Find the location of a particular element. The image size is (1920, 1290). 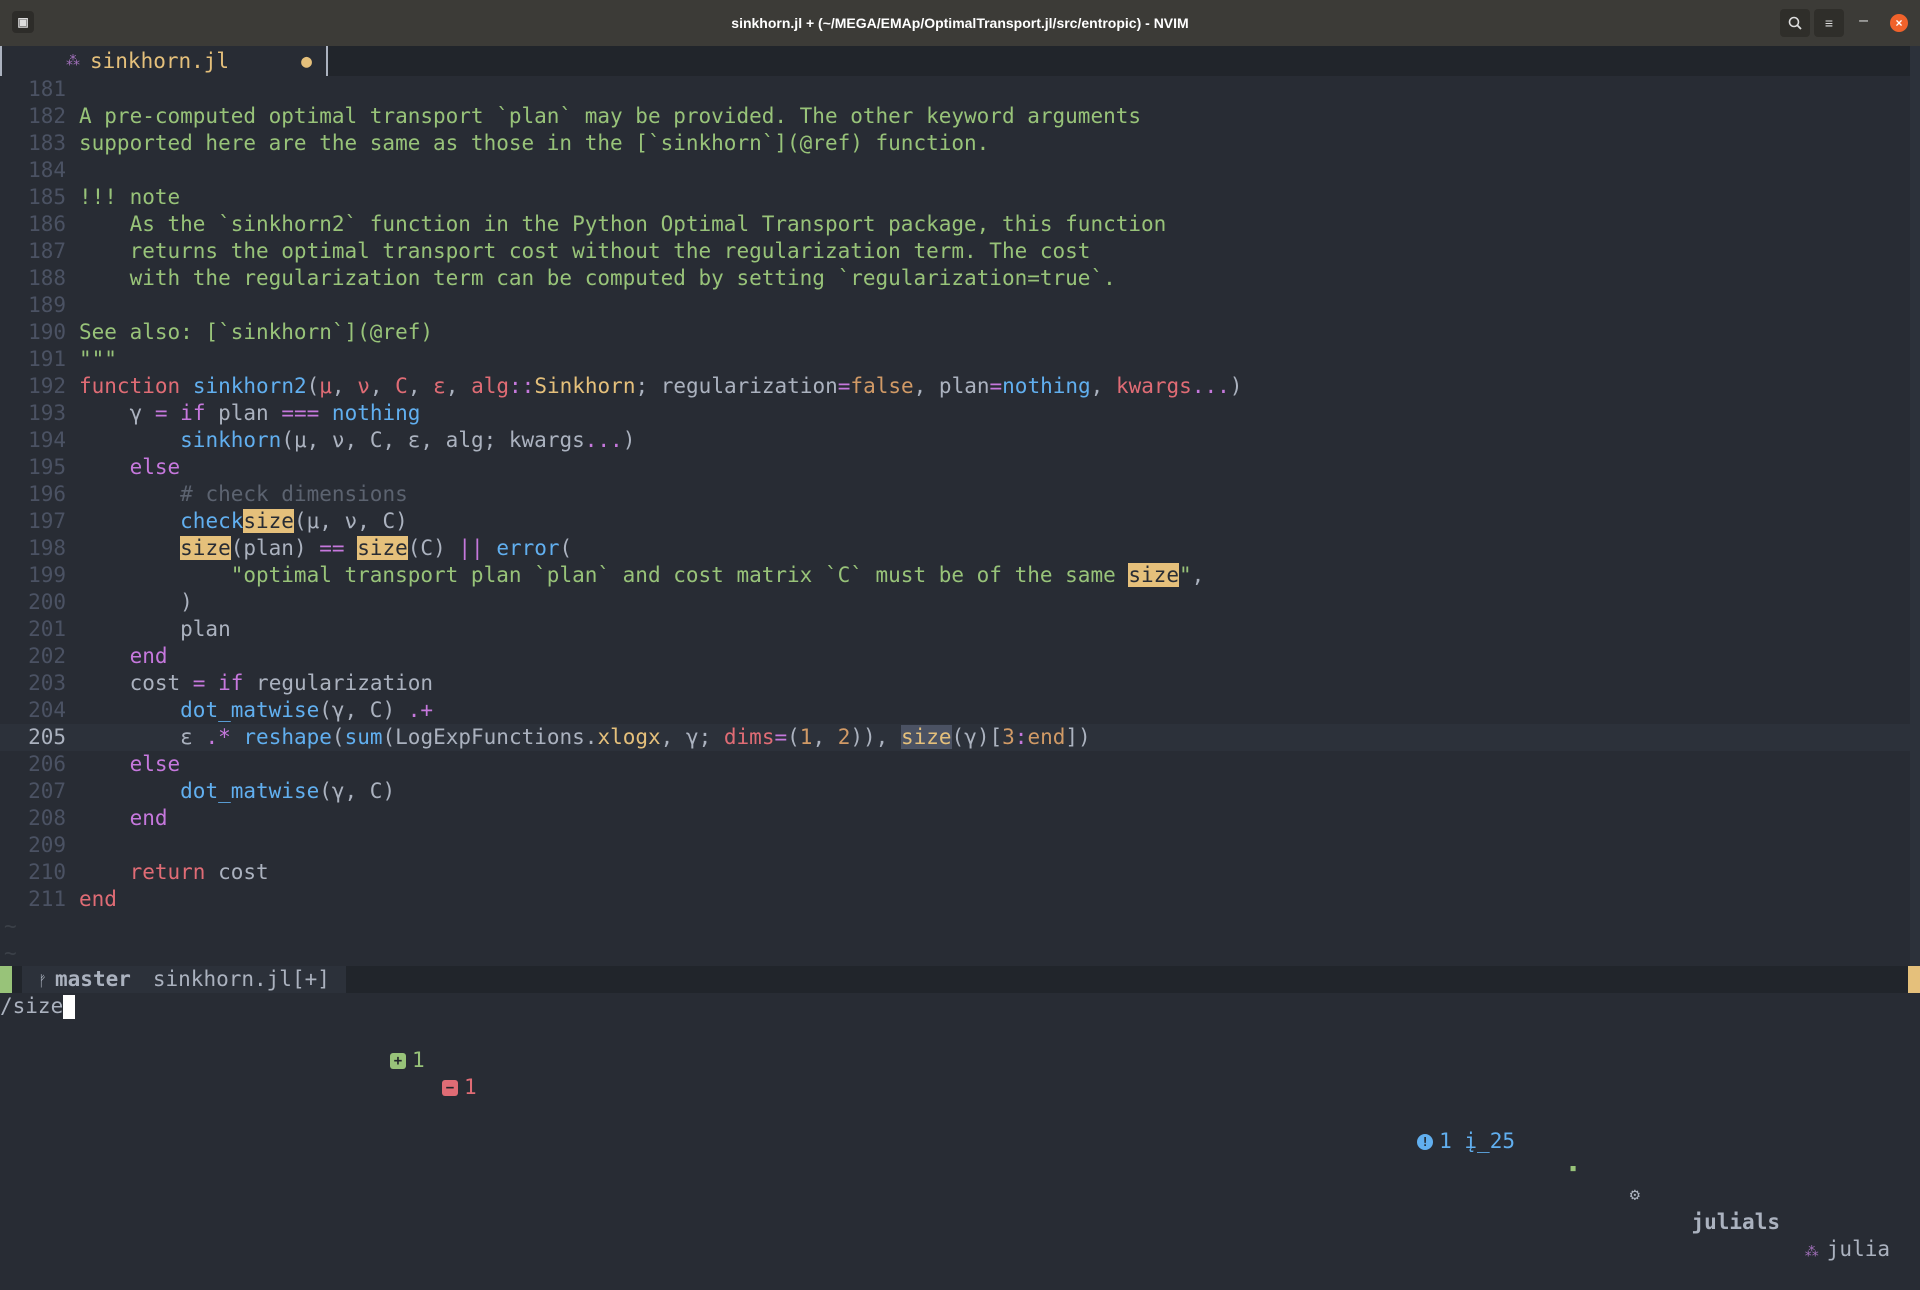

status-filename: sinkhorn.jl[+] is located at coordinates (241, 979).